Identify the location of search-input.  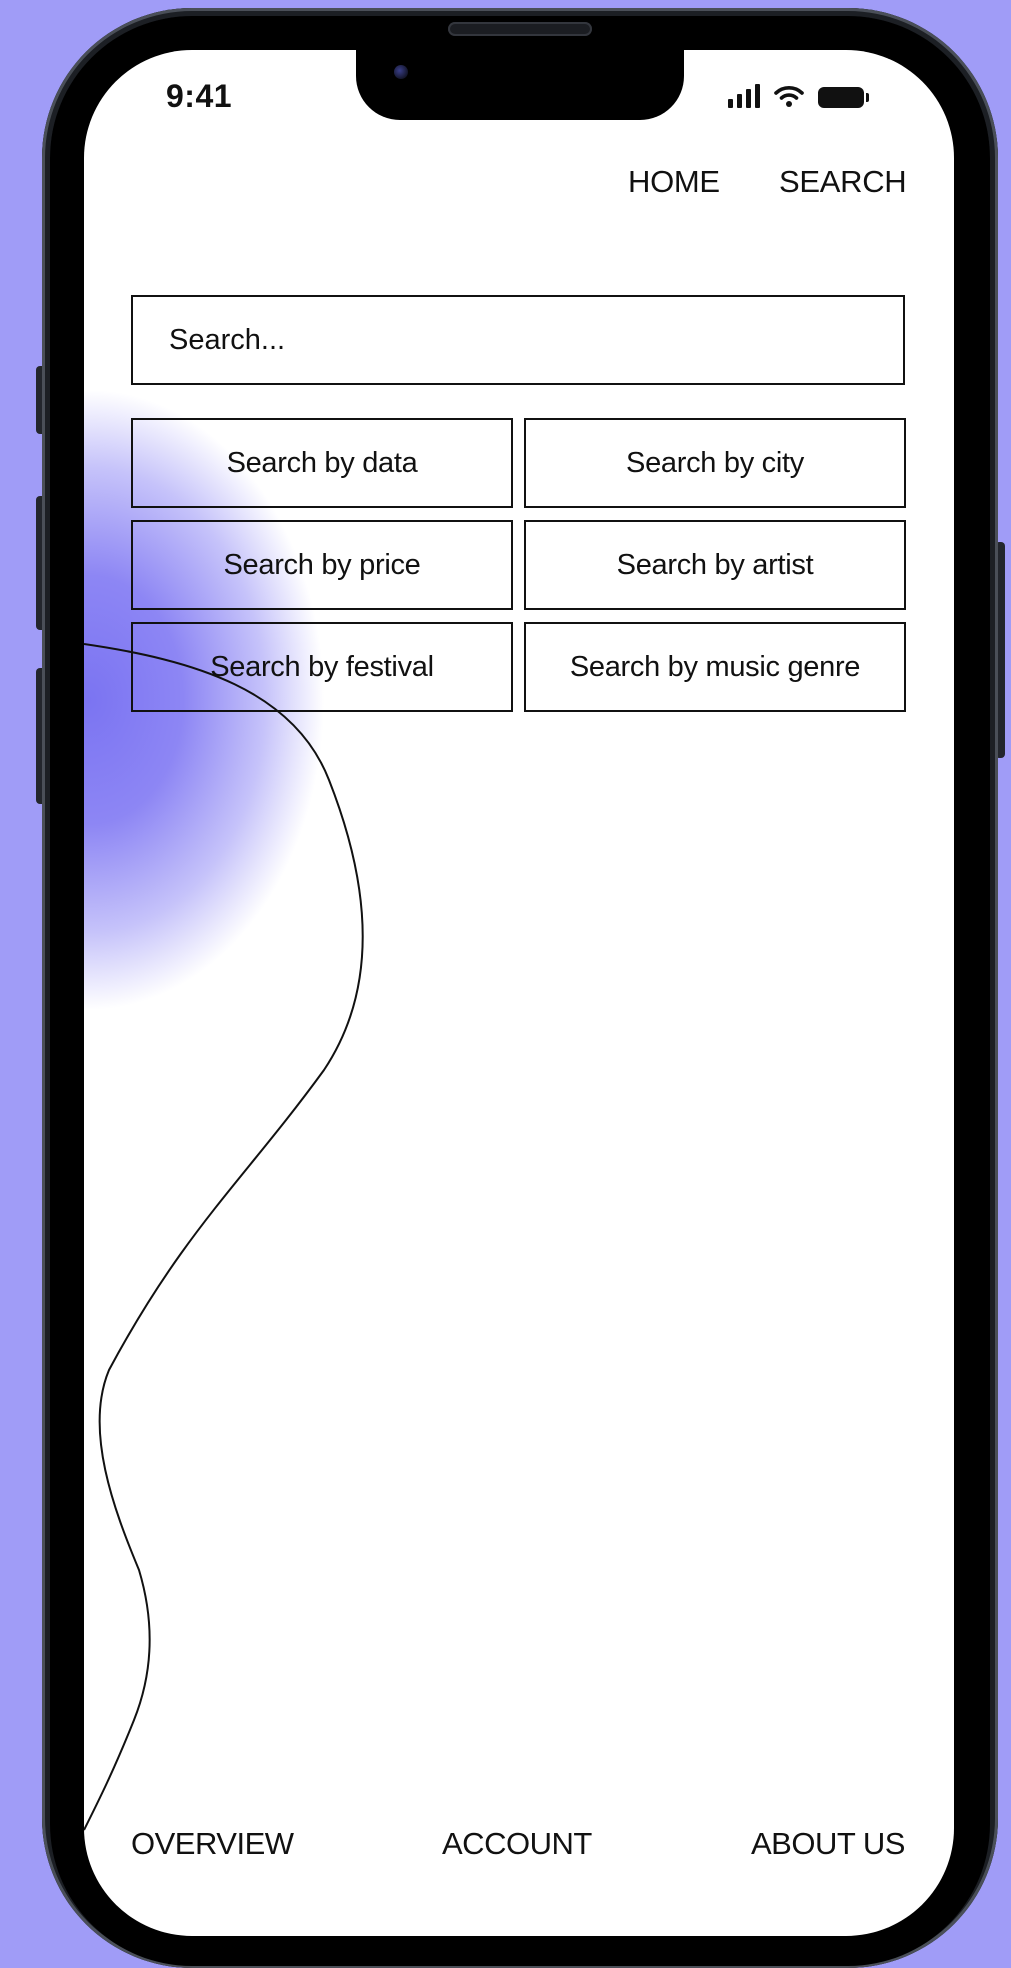
(518, 340).